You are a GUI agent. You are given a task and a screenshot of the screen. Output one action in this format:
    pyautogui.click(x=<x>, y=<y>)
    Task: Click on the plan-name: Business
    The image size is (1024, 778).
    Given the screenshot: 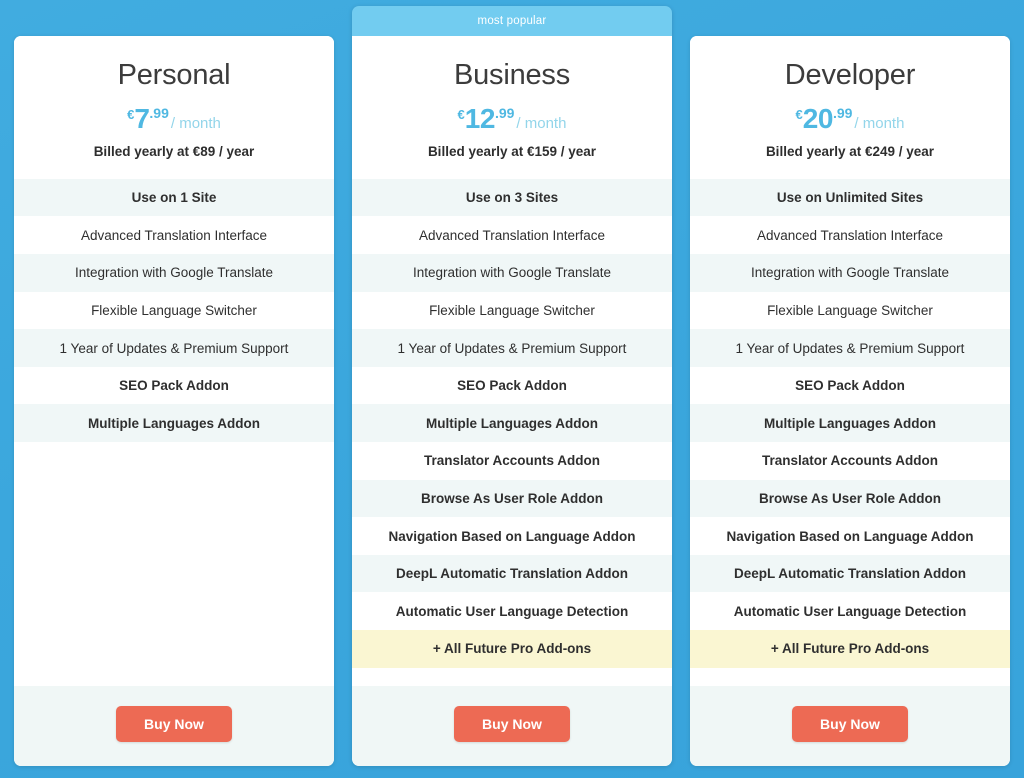 What is the action you would take?
    pyautogui.click(x=512, y=75)
    